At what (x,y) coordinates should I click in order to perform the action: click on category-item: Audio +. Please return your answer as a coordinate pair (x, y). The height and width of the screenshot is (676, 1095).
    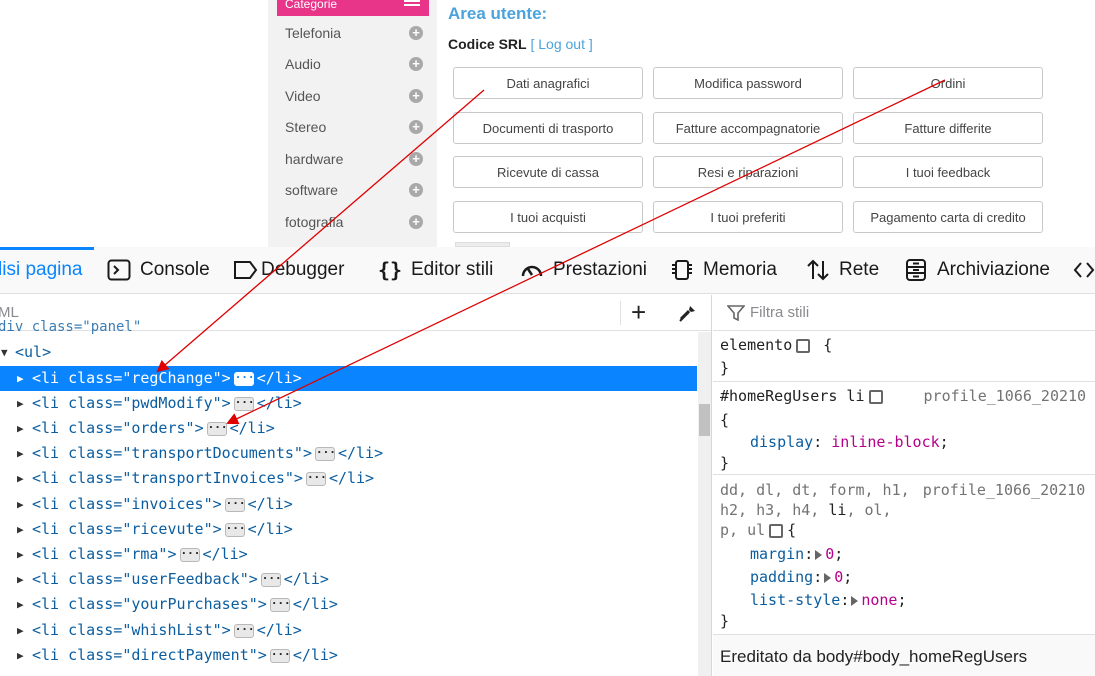
    Looking at the image, I should click on (354, 66).